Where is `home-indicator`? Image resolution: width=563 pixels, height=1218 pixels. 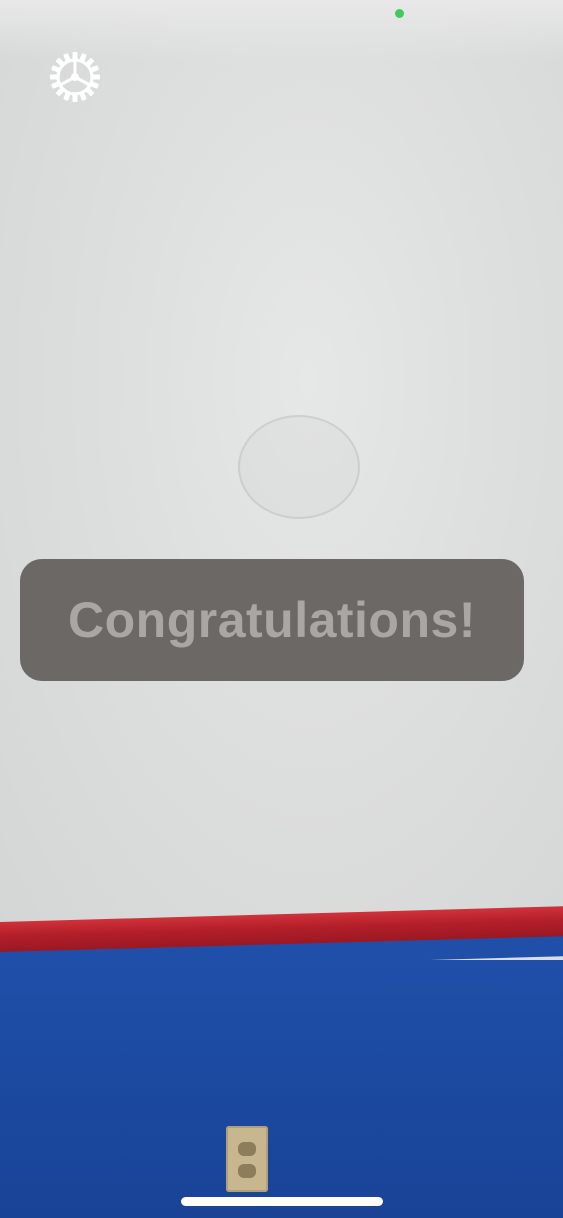 home-indicator is located at coordinates (282, 1201).